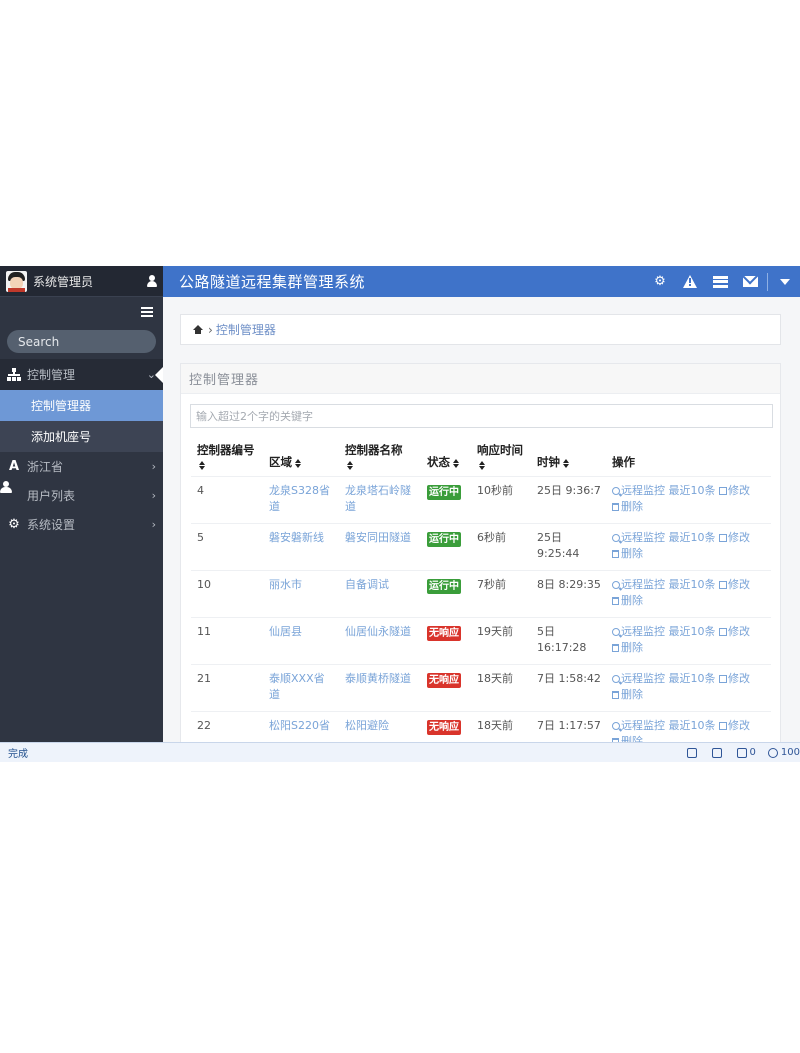 This screenshot has height=1053, width=800. Describe the element at coordinates (380, 547) in the screenshot. I see `cell-name: 磐安同田隧道` at that location.